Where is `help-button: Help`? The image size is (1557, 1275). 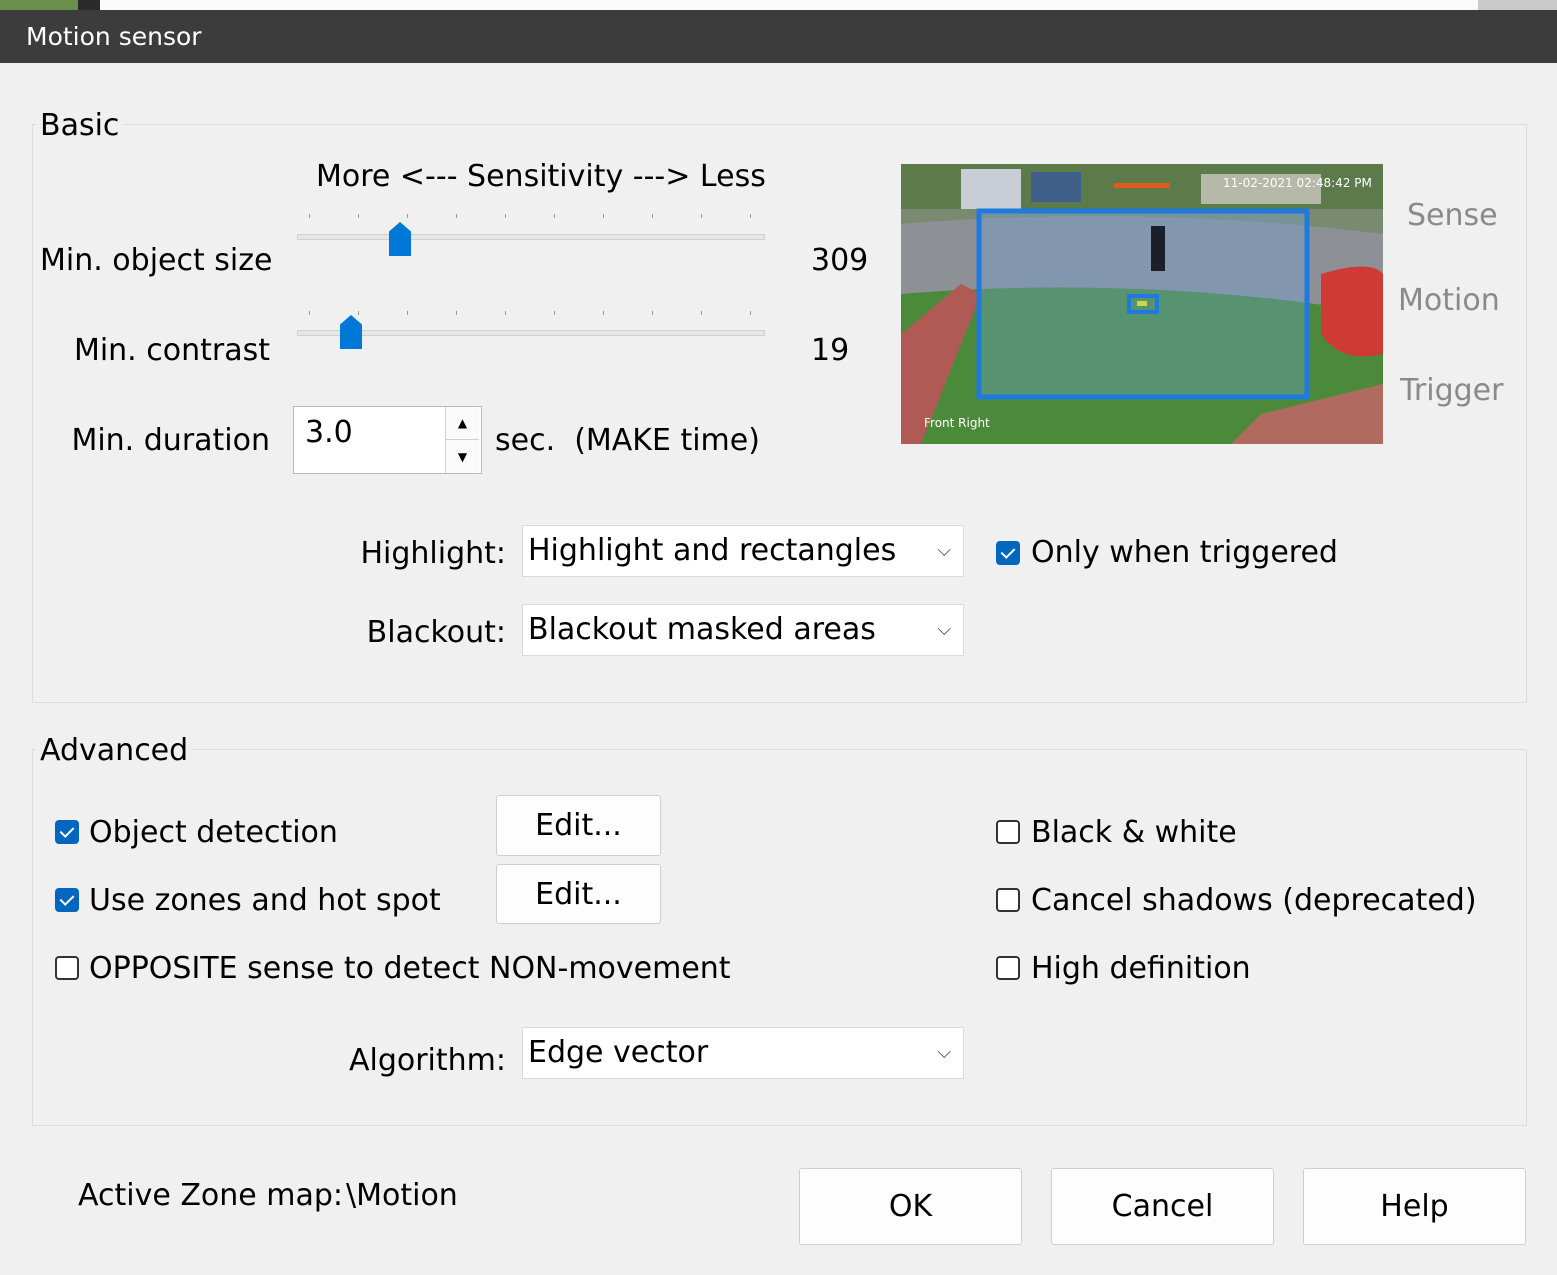
help-button: Help is located at coordinates (1414, 1206).